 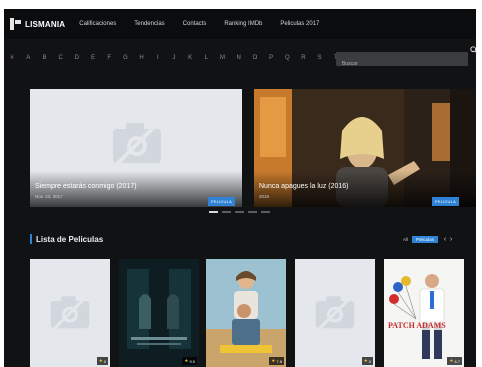 What do you see at coordinates (195, 24) in the screenshot?
I see `nav-item-contacts: Contacts` at bounding box center [195, 24].